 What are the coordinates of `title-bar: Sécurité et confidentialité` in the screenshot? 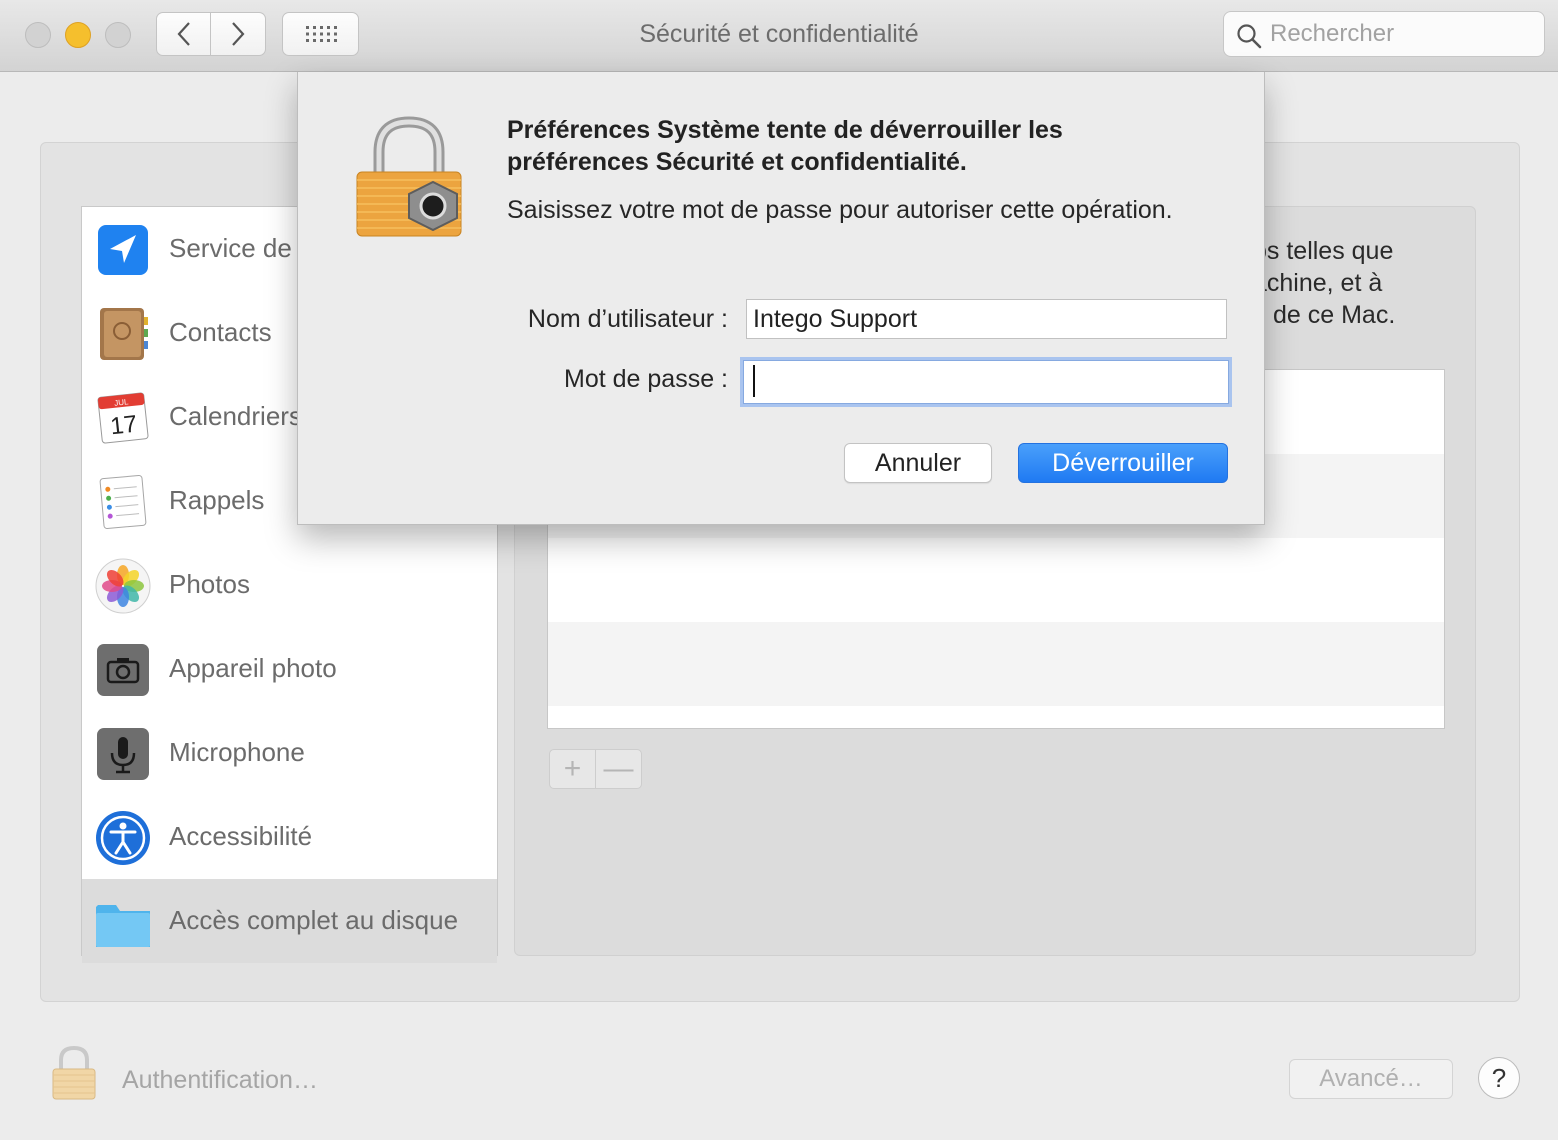 It's located at (779, 36).